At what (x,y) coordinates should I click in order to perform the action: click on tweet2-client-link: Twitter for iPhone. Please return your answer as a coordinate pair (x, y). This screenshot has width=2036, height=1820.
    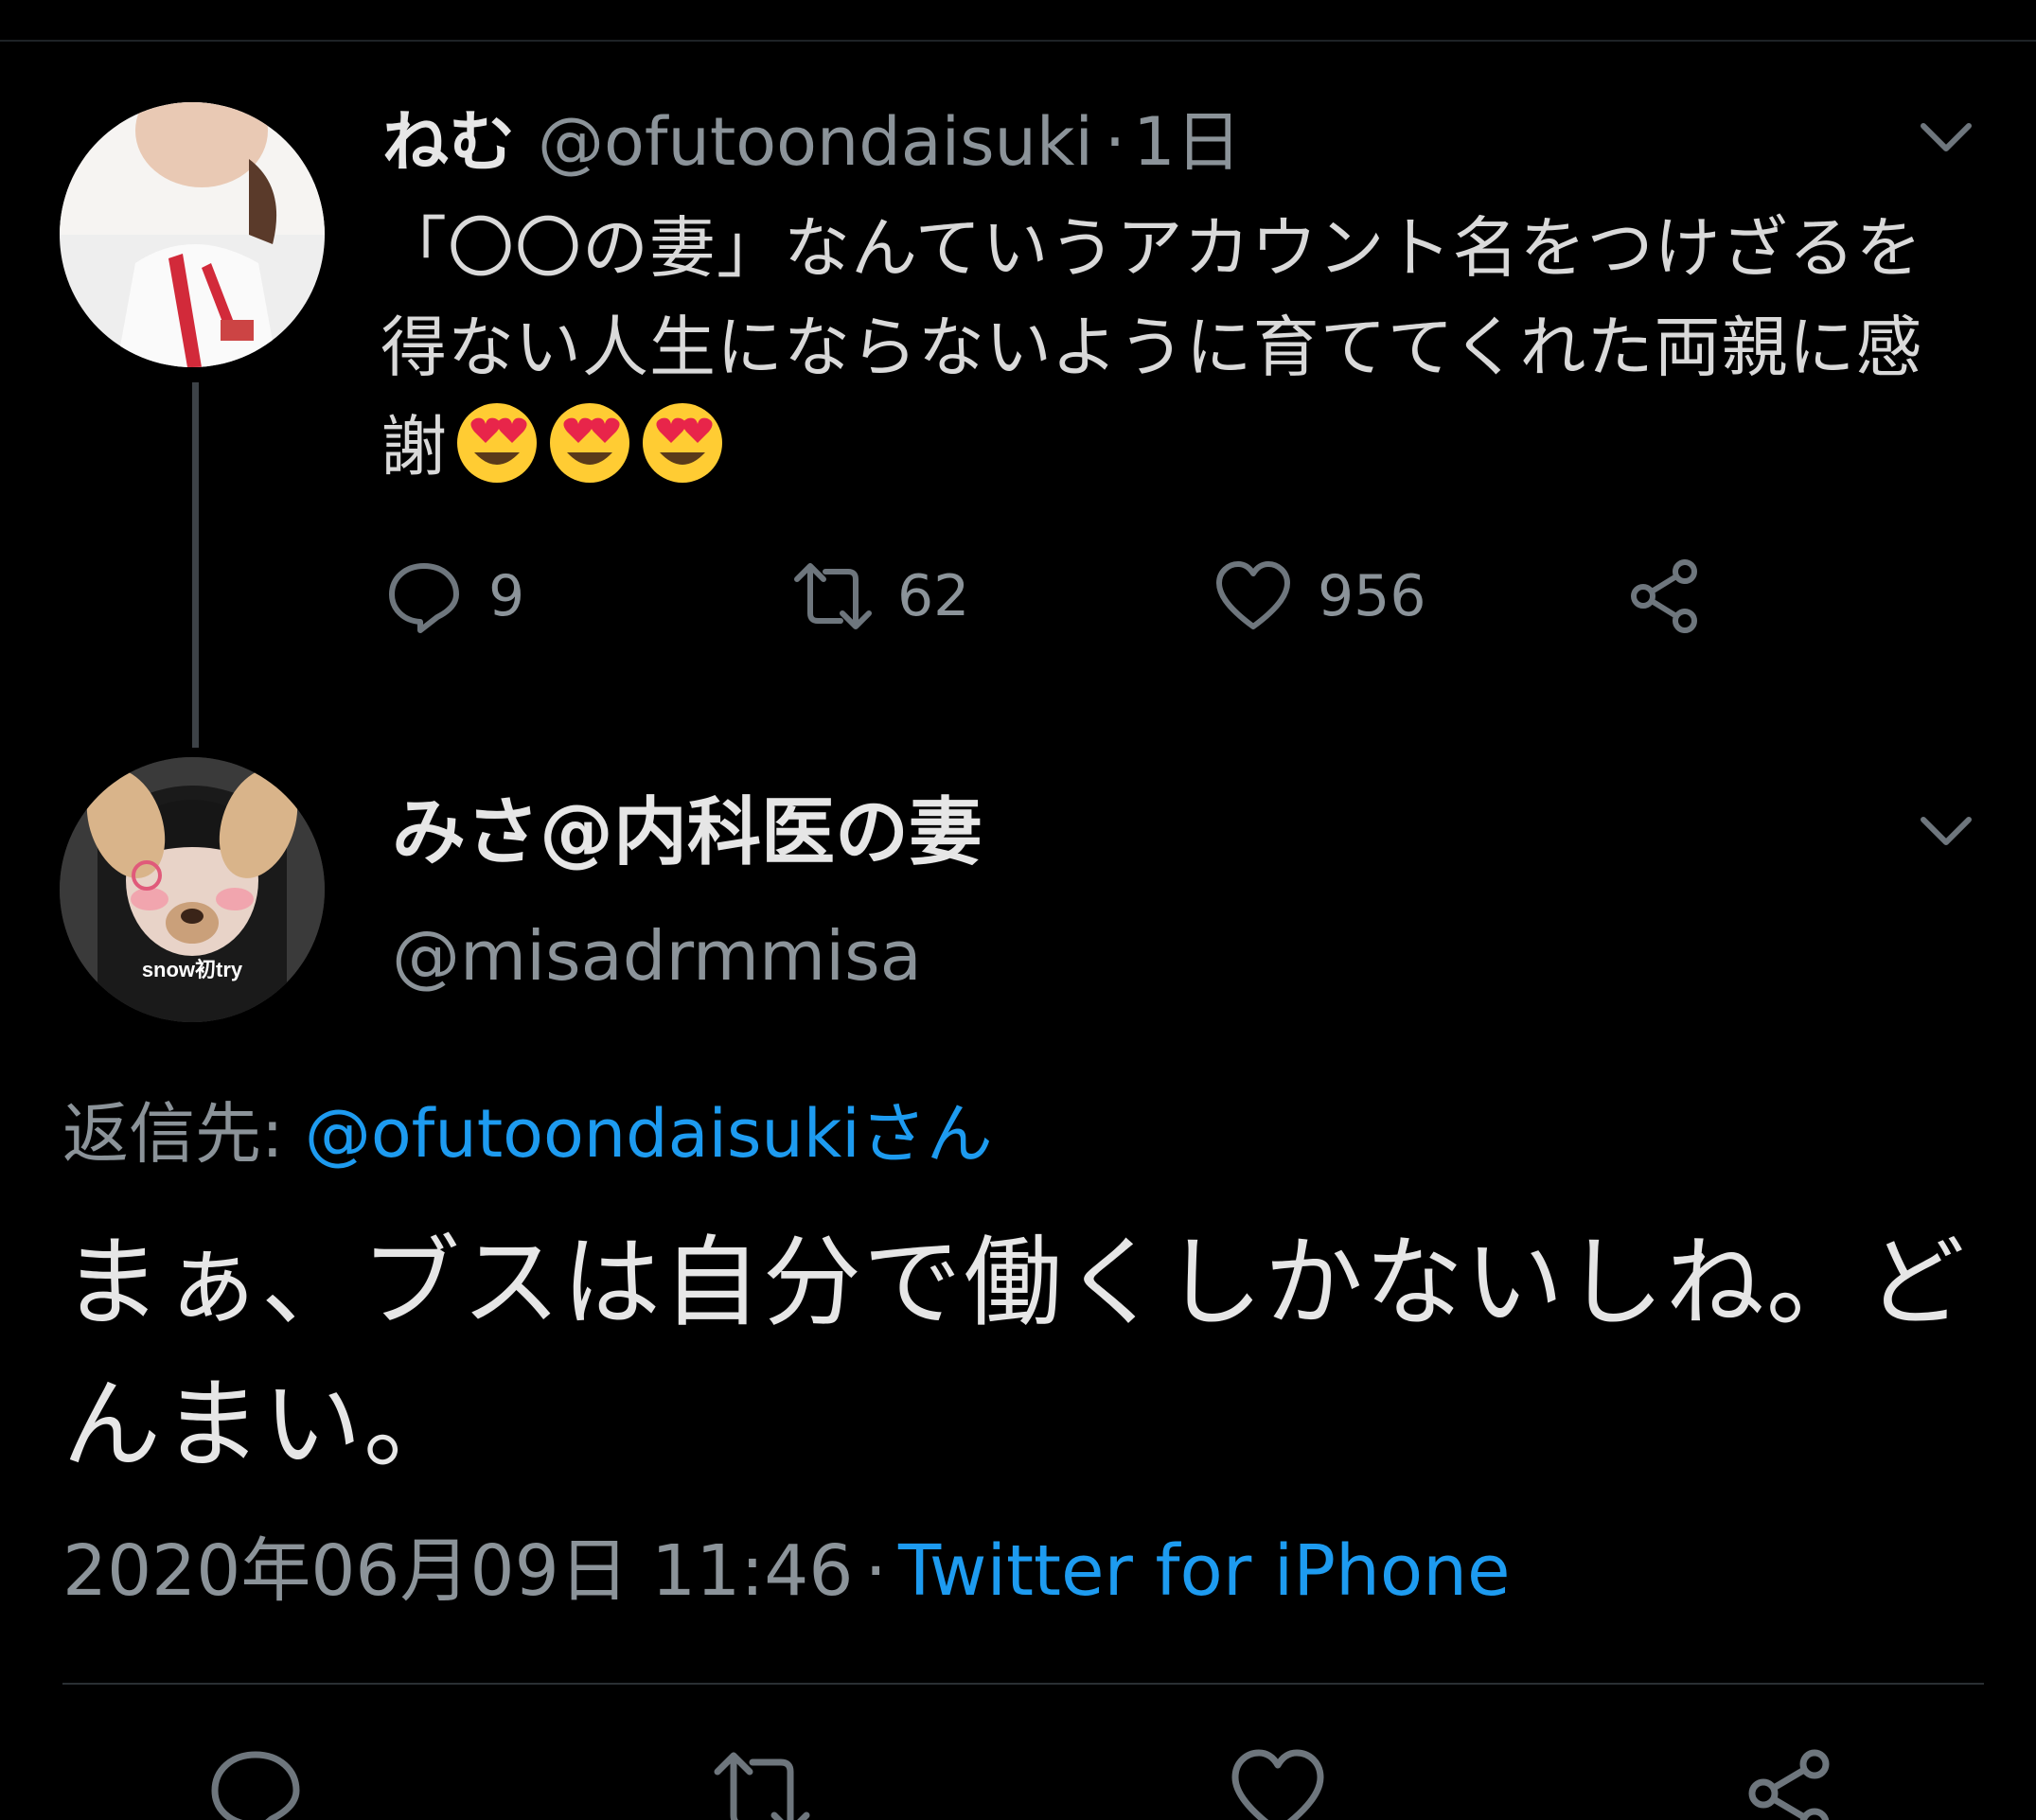
    Looking at the image, I should click on (1204, 1571).